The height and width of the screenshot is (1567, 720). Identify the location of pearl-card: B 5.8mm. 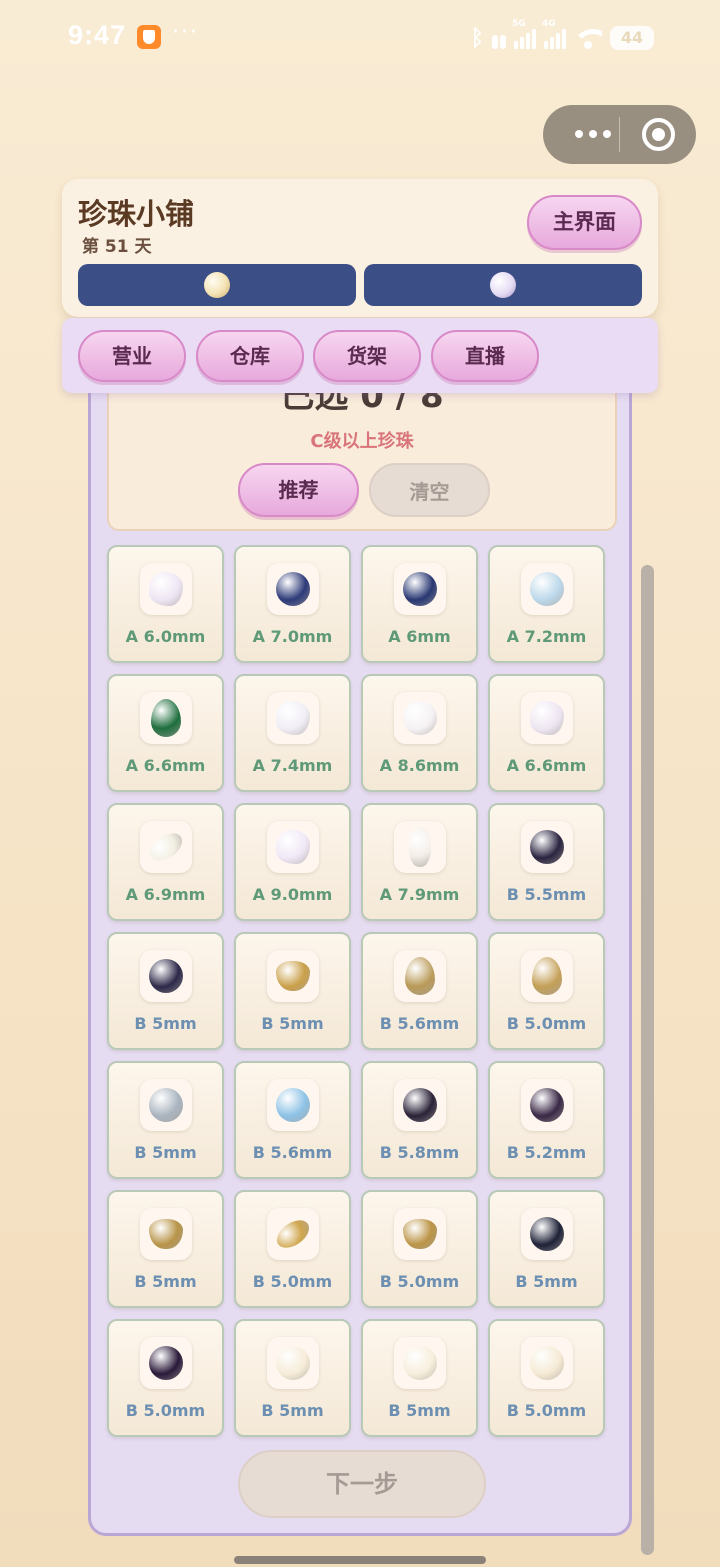
(419, 1120).